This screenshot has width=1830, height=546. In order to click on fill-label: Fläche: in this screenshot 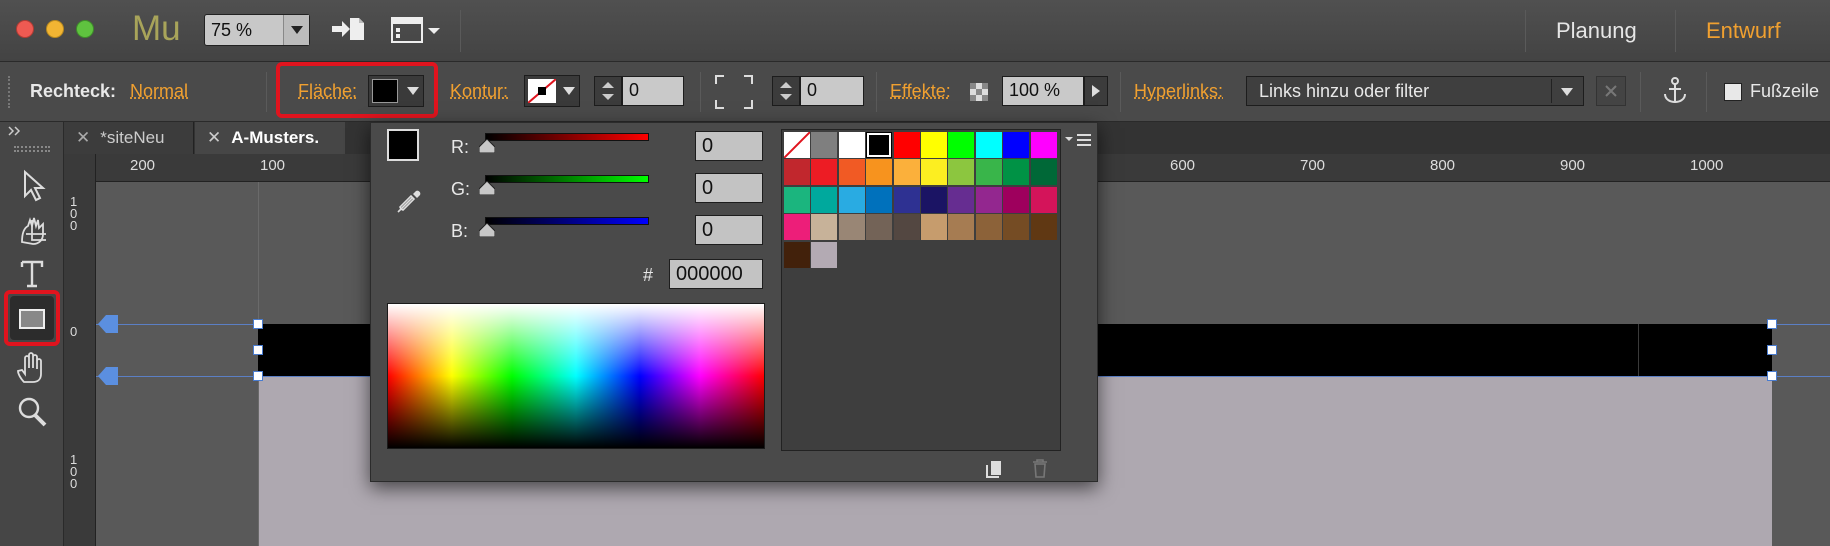, I will do `click(327, 91)`.